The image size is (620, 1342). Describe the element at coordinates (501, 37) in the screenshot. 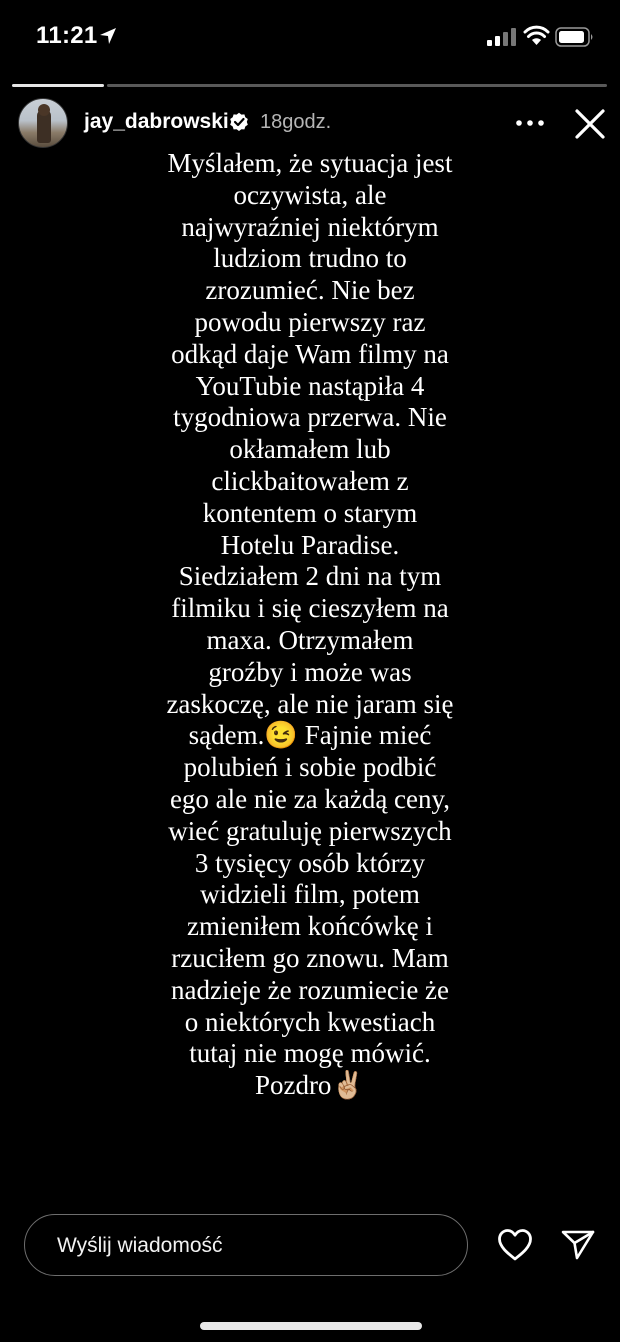

I see `signal-icon` at that location.